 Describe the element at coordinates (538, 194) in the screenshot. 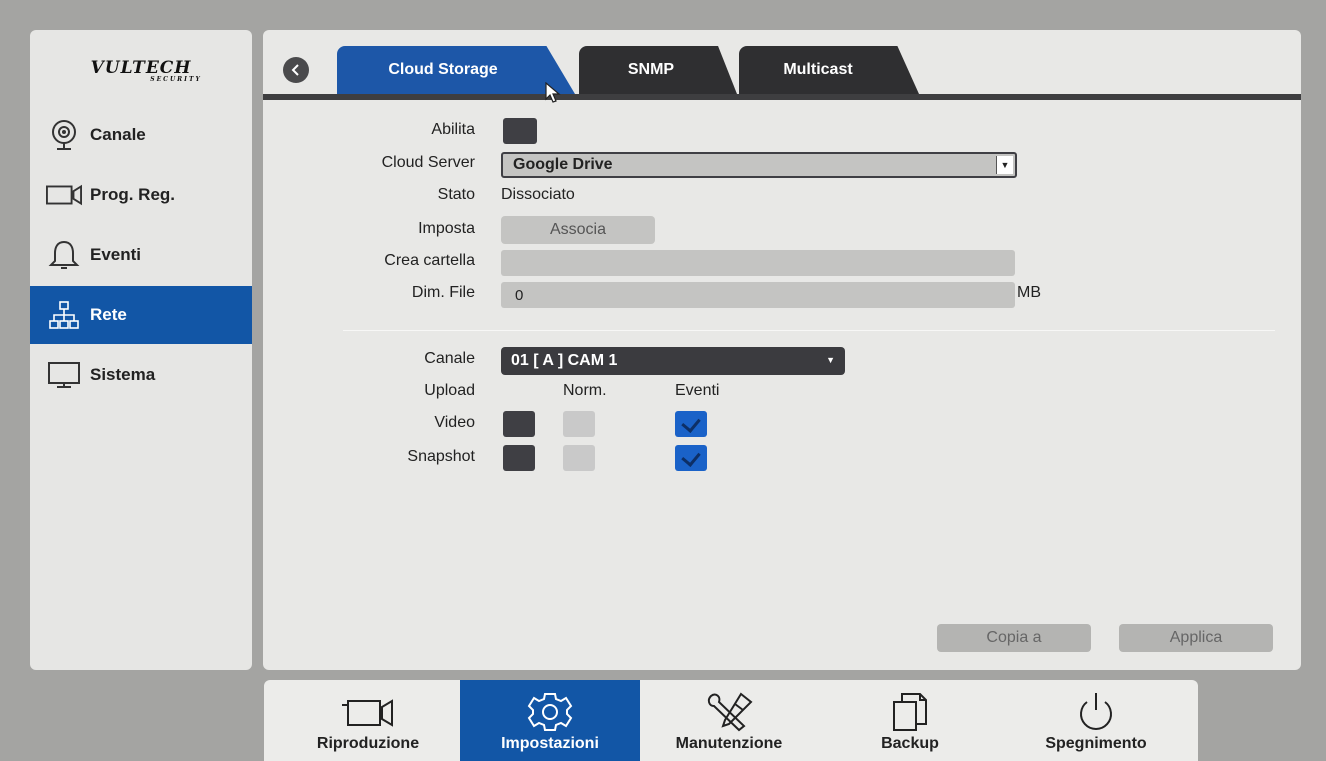

I see `status-value: Dissociato` at that location.